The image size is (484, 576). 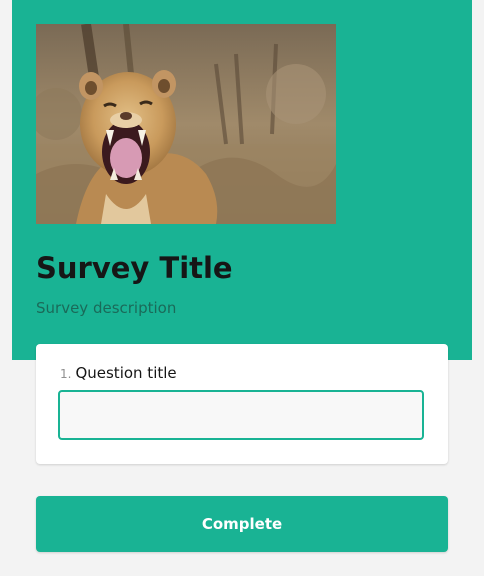 I want to click on survey-description: Survey description, so click(x=106, y=308).